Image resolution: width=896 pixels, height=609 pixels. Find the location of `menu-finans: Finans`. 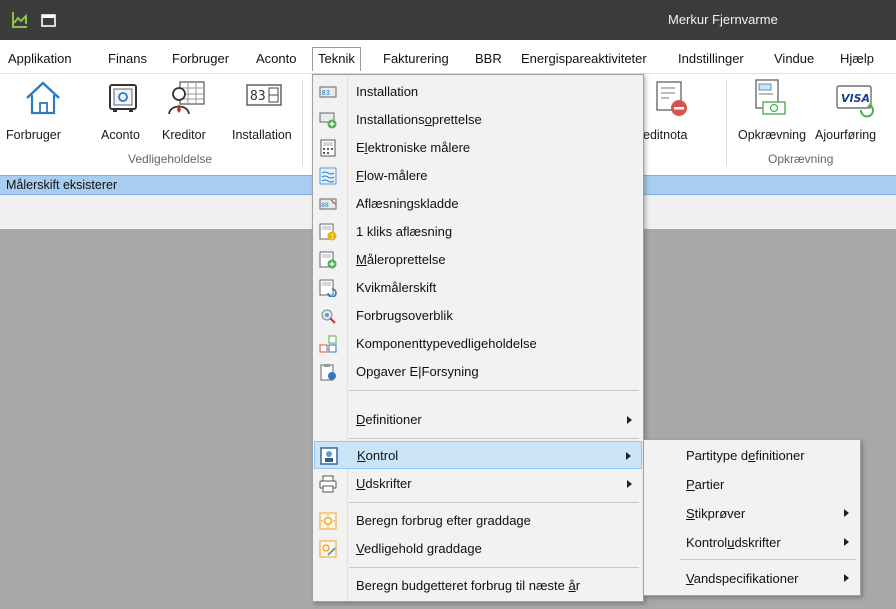

menu-finans: Finans is located at coordinates (127, 58).